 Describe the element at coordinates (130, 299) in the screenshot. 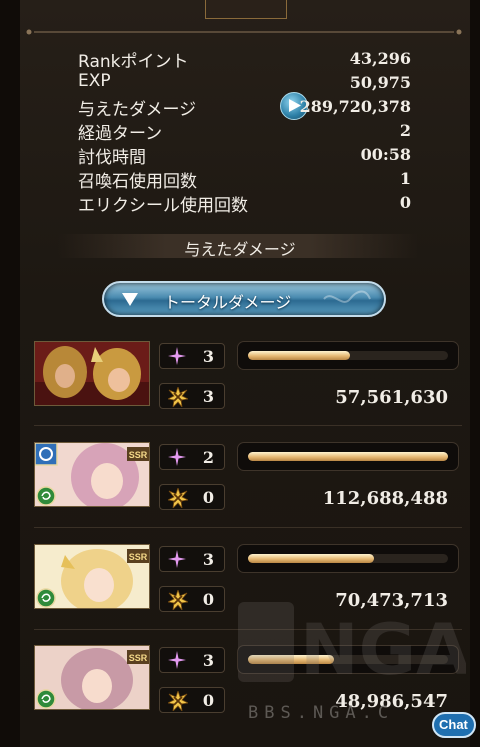

I see `chevron-down-icon` at that location.